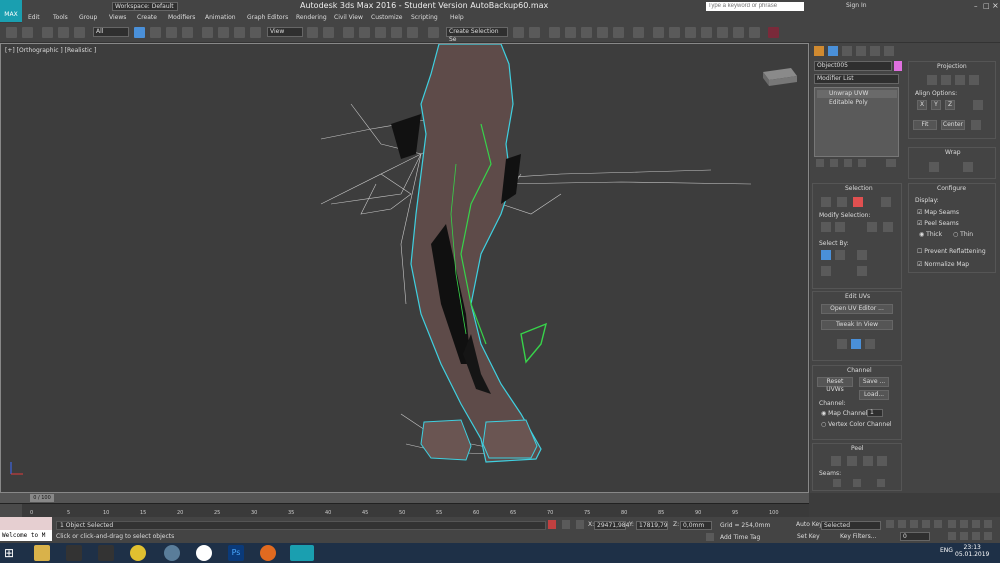 Image resolution: width=1000 pixels, height=563 pixels. Describe the element at coordinates (995, 5) in the screenshot. I see `close-icon: ×` at that location.